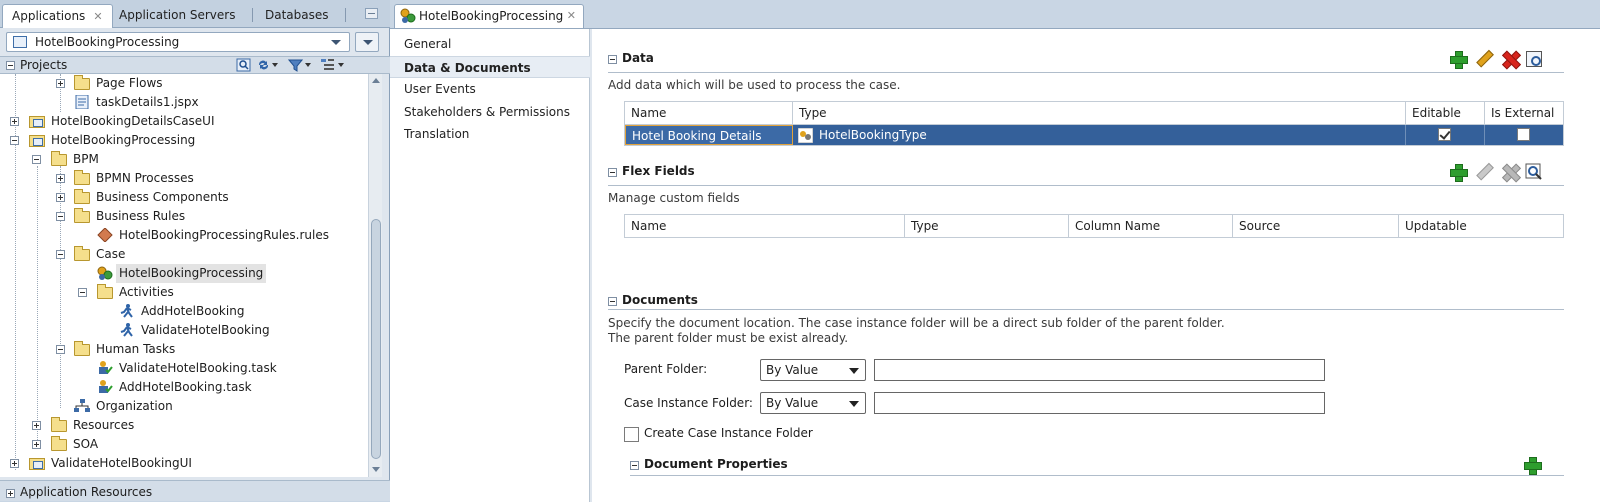  Describe the element at coordinates (178, 42) in the screenshot. I see `application-selector: HotelBookingProcessing` at that location.